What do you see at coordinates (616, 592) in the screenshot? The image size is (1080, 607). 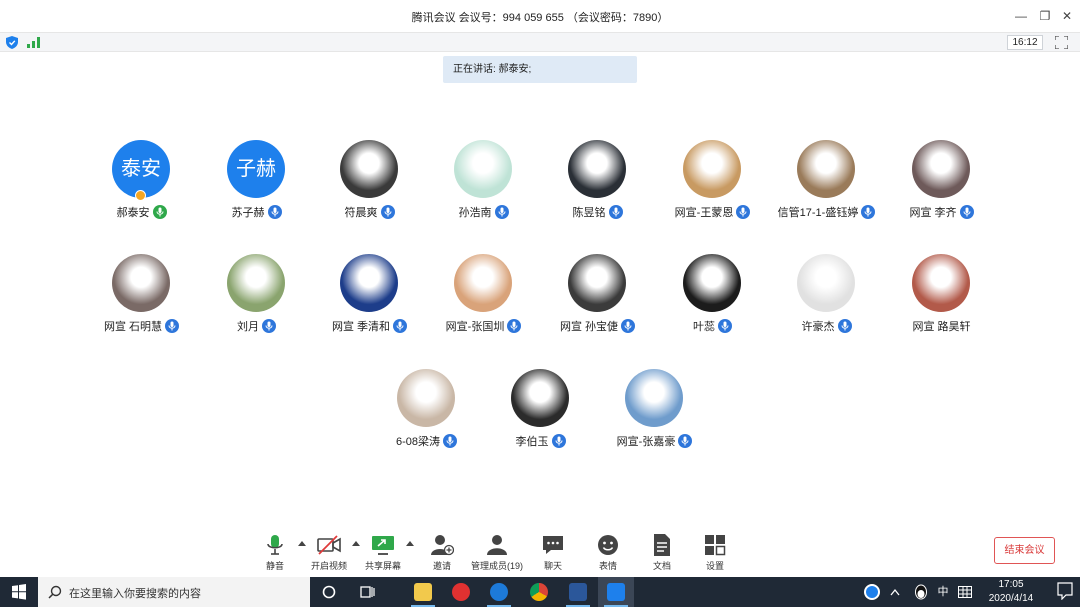 I see `taskbar-tencent-meeting` at bounding box center [616, 592].